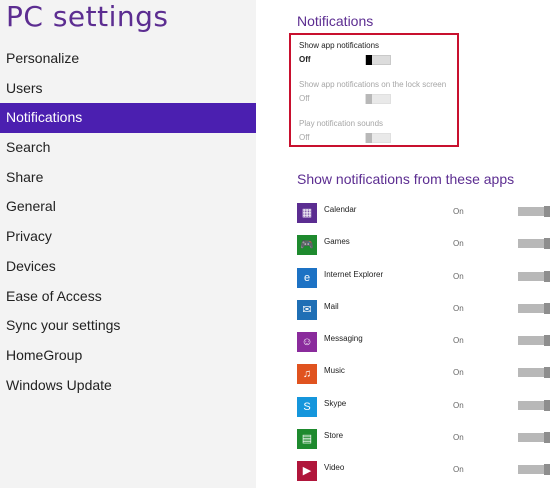  Describe the element at coordinates (343, 339) in the screenshot. I see `app-name: Messaging` at that location.